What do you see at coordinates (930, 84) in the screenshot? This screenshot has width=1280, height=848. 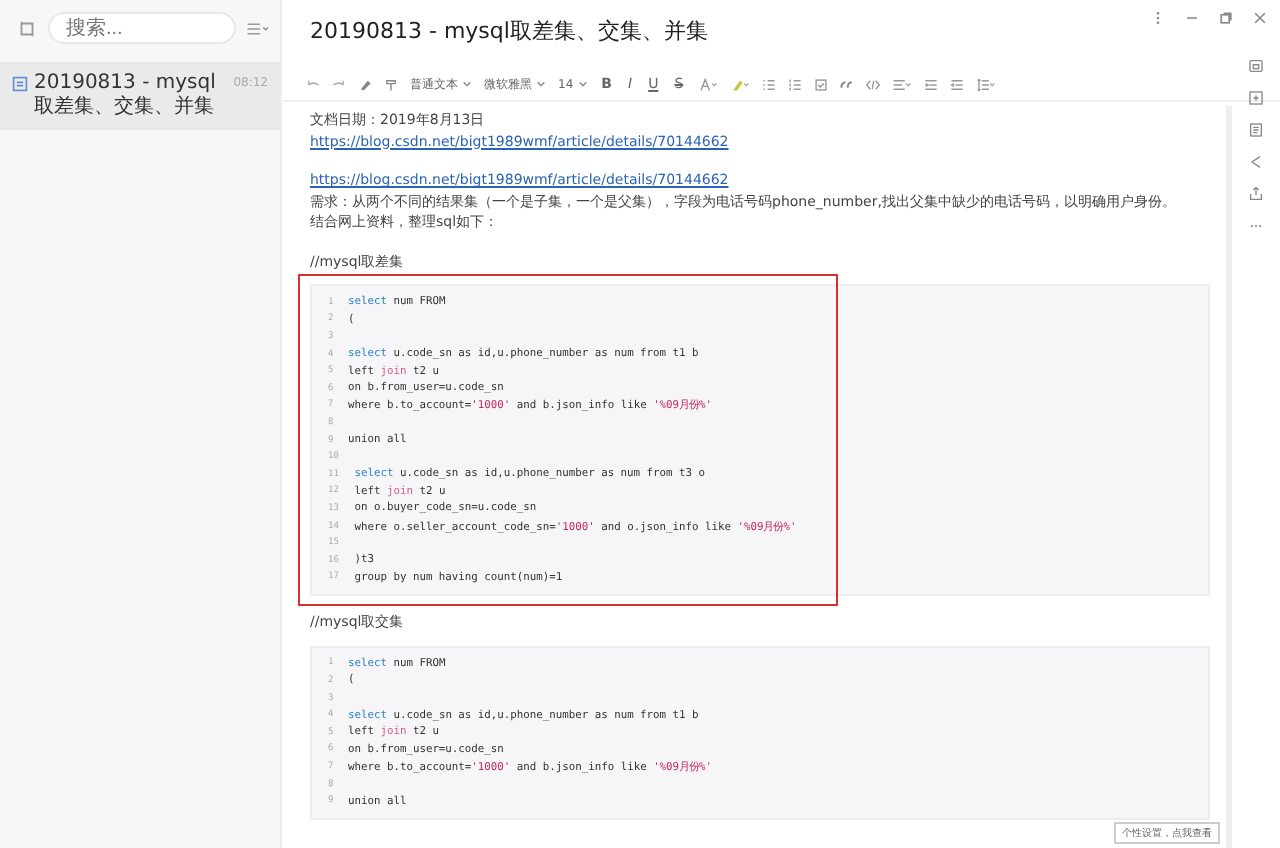 I see `indent-icon` at bounding box center [930, 84].